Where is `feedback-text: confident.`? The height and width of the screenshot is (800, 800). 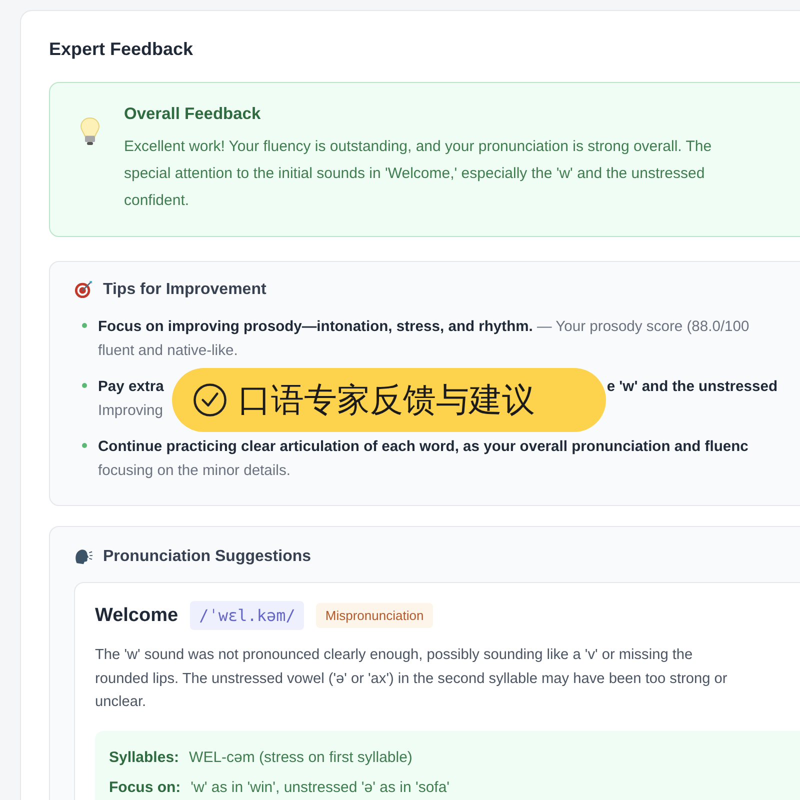 feedback-text: confident. is located at coordinates (157, 201).